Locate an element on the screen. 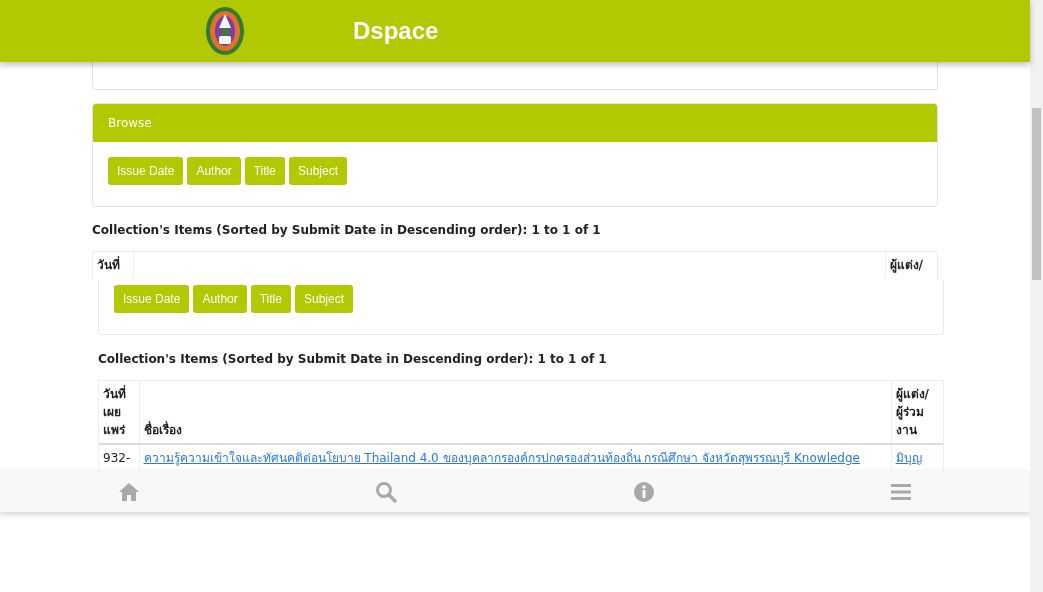 The height and width of the screenshot is (592, 1043). info-icon is located at coordinates (643, 491).